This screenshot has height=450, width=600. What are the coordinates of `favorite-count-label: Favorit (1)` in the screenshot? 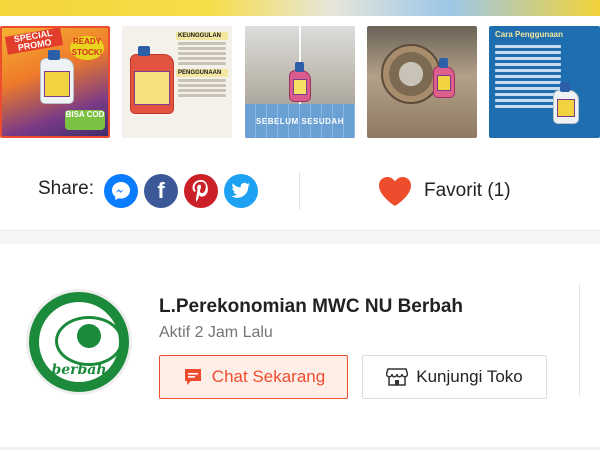 It's located at (467, 191).